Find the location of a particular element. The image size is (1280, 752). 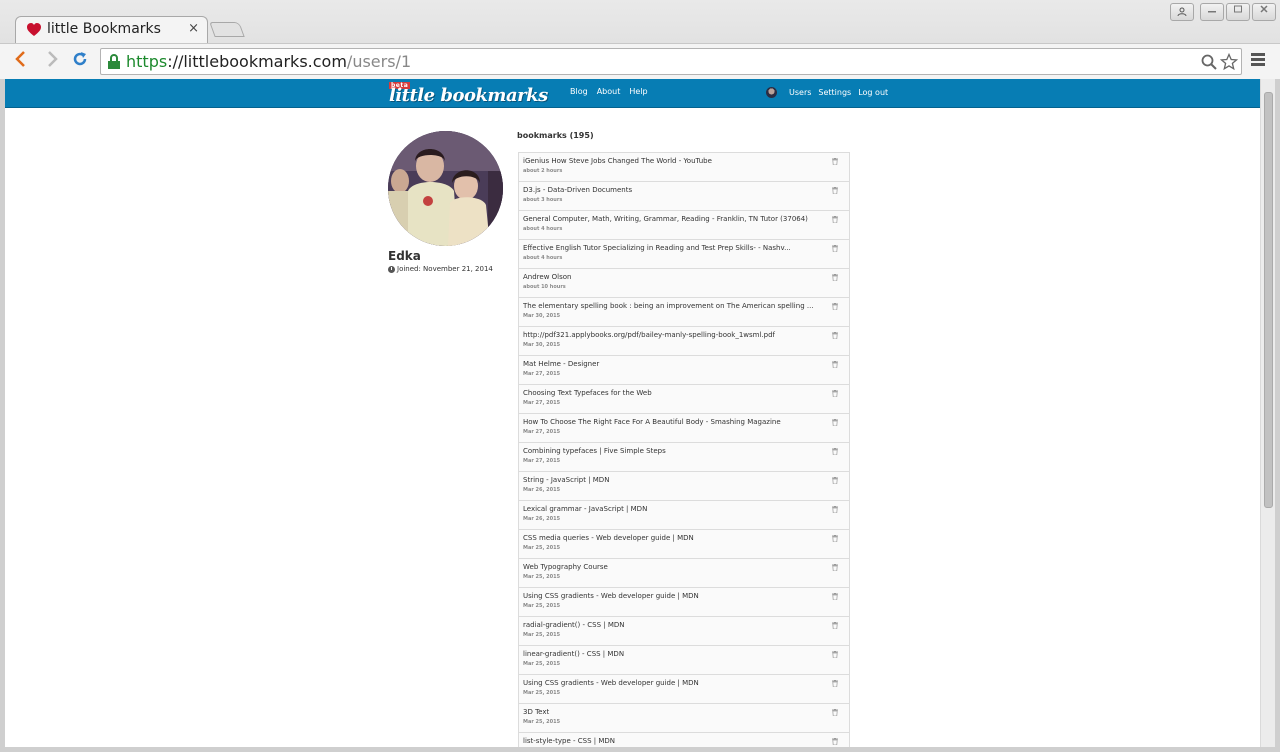

minimize-button is located at coordinates (1212, 12).